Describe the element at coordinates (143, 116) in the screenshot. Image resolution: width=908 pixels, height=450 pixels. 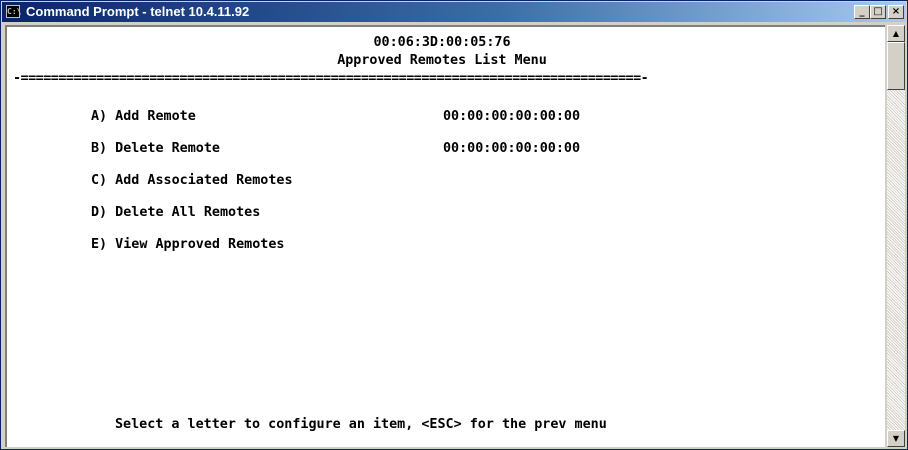
I see `menu-item-add-remote: A) Add Remote` at that location.